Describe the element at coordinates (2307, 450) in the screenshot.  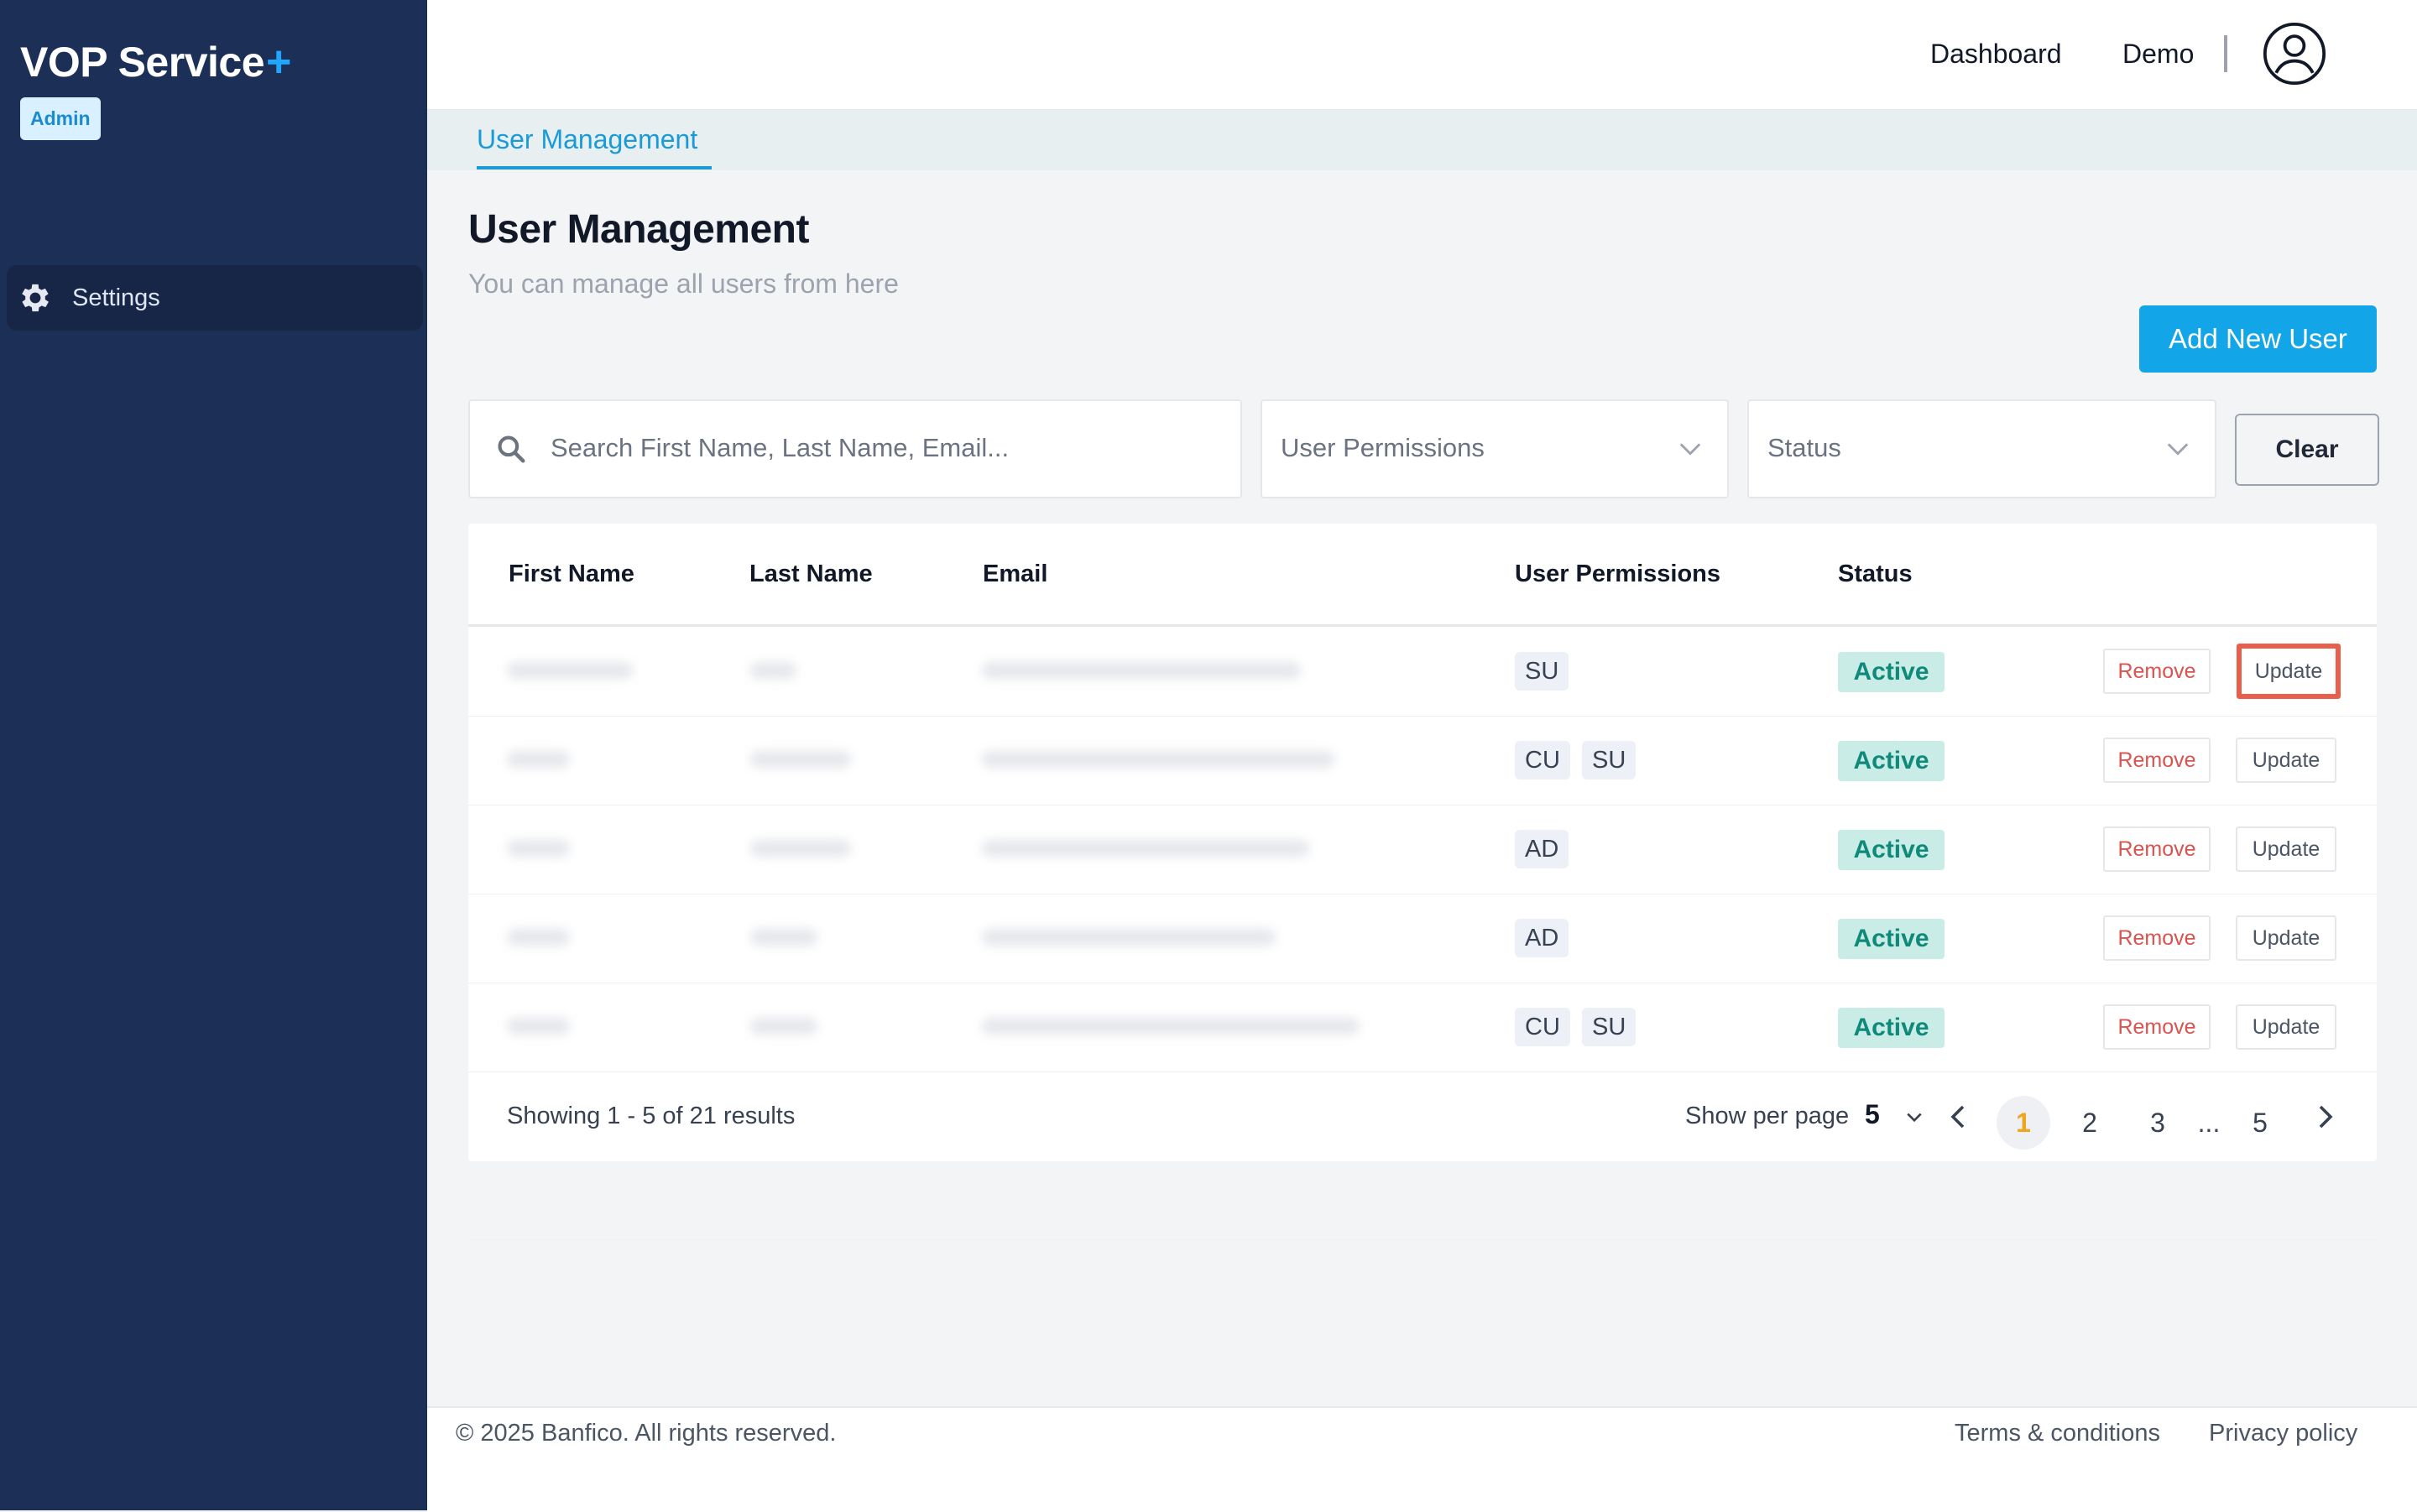
I see `clear-button: Clear` at that location.